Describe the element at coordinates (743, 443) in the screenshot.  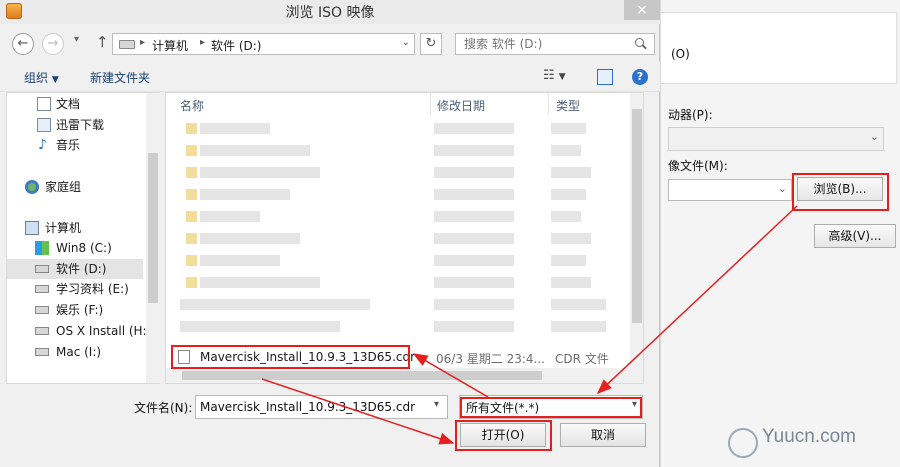
I see `watermark-logo-icon` at that location.